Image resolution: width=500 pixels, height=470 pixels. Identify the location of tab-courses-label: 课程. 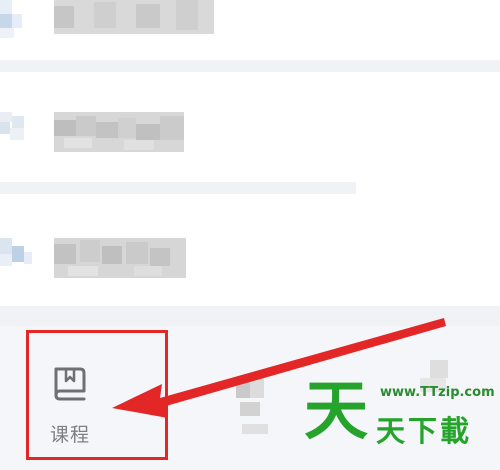
(85, 433).